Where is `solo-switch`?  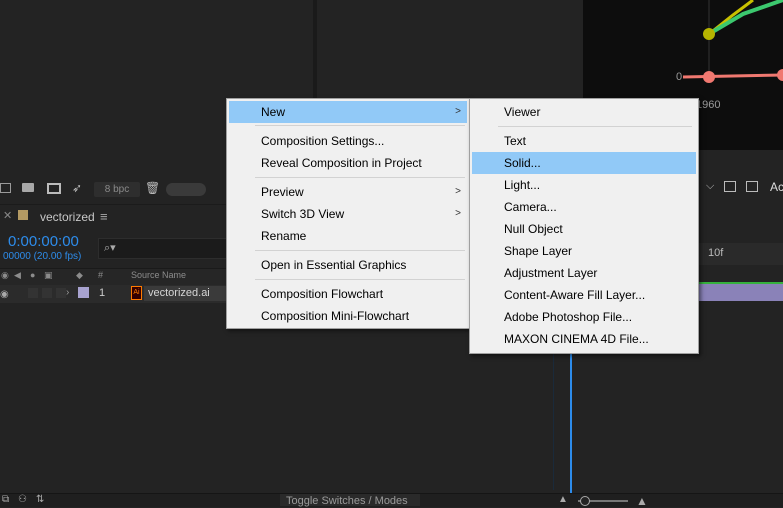 solo-switch is located at coordinates (47, 293).